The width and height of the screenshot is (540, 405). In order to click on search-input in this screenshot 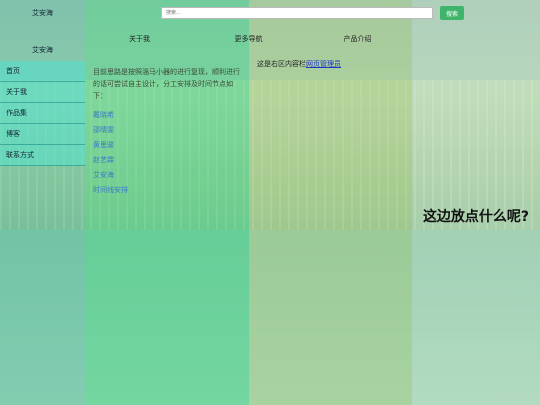, I will do `click(297, 13)`.